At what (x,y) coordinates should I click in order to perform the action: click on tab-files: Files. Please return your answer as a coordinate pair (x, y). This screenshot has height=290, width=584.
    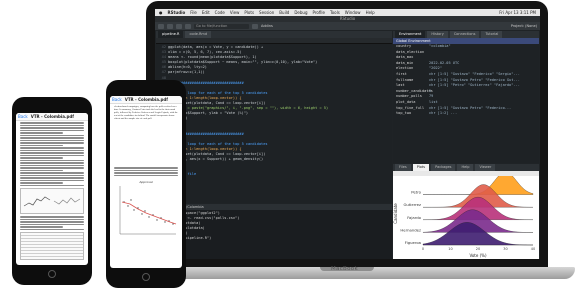
    Looking at the image, I should click on (403, 167).